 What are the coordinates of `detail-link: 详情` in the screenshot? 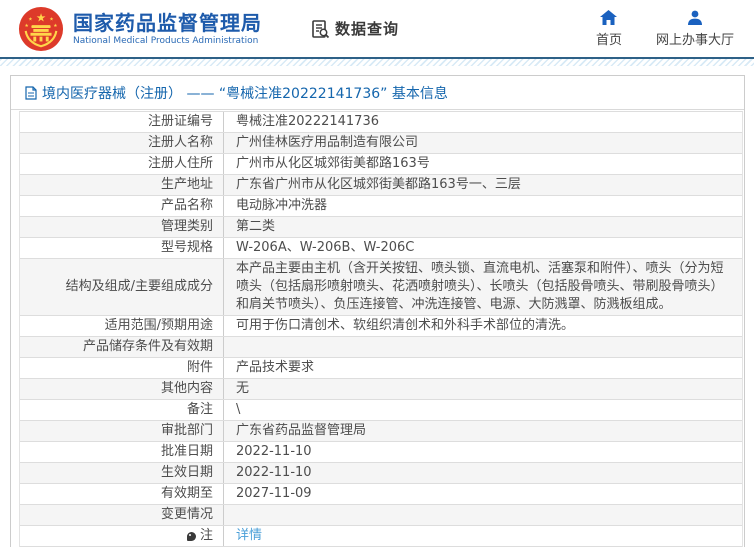 It's located at (249, 535).